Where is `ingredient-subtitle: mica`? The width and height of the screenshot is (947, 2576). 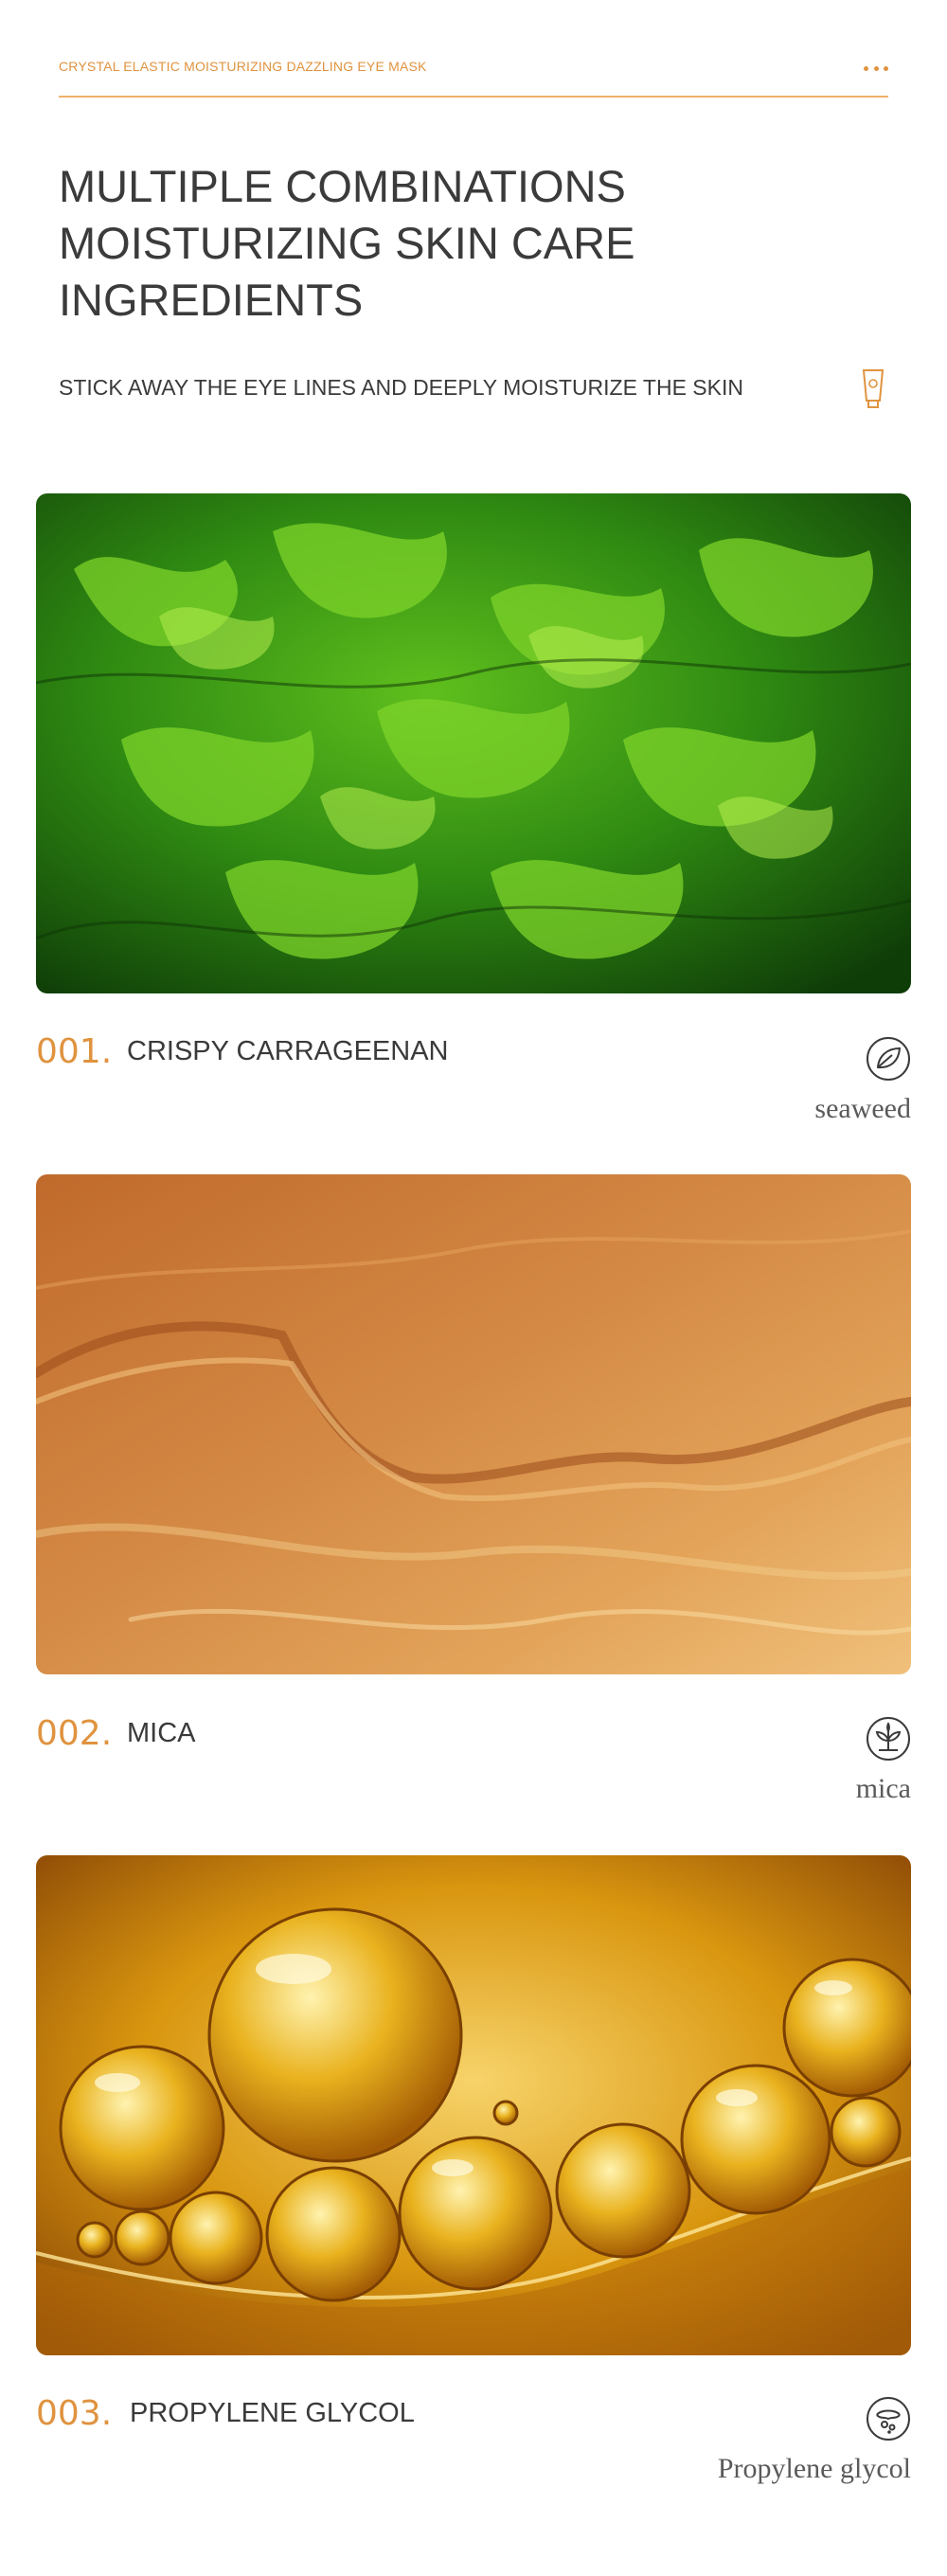
ingredient-subtitle: mica is located at coordinates (883, 1788).